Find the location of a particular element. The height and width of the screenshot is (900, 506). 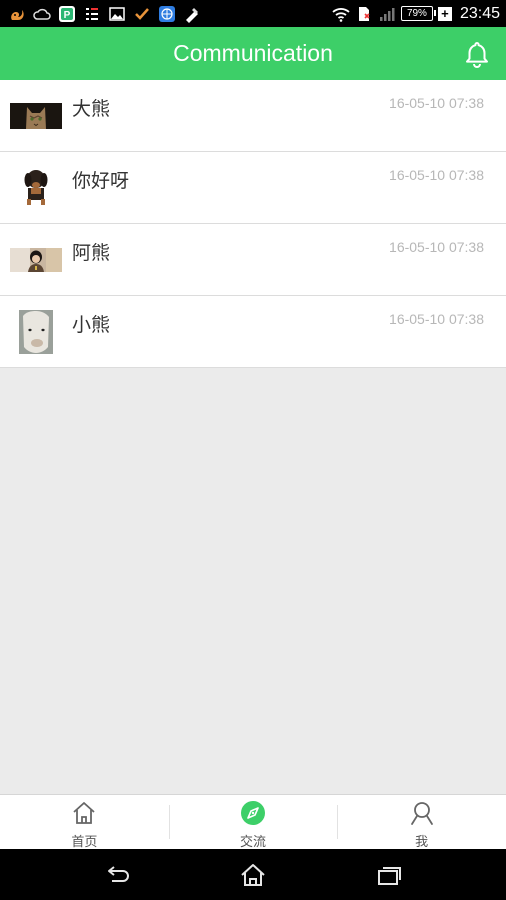

clock: 23:45 is located at coordinates (479, 13).